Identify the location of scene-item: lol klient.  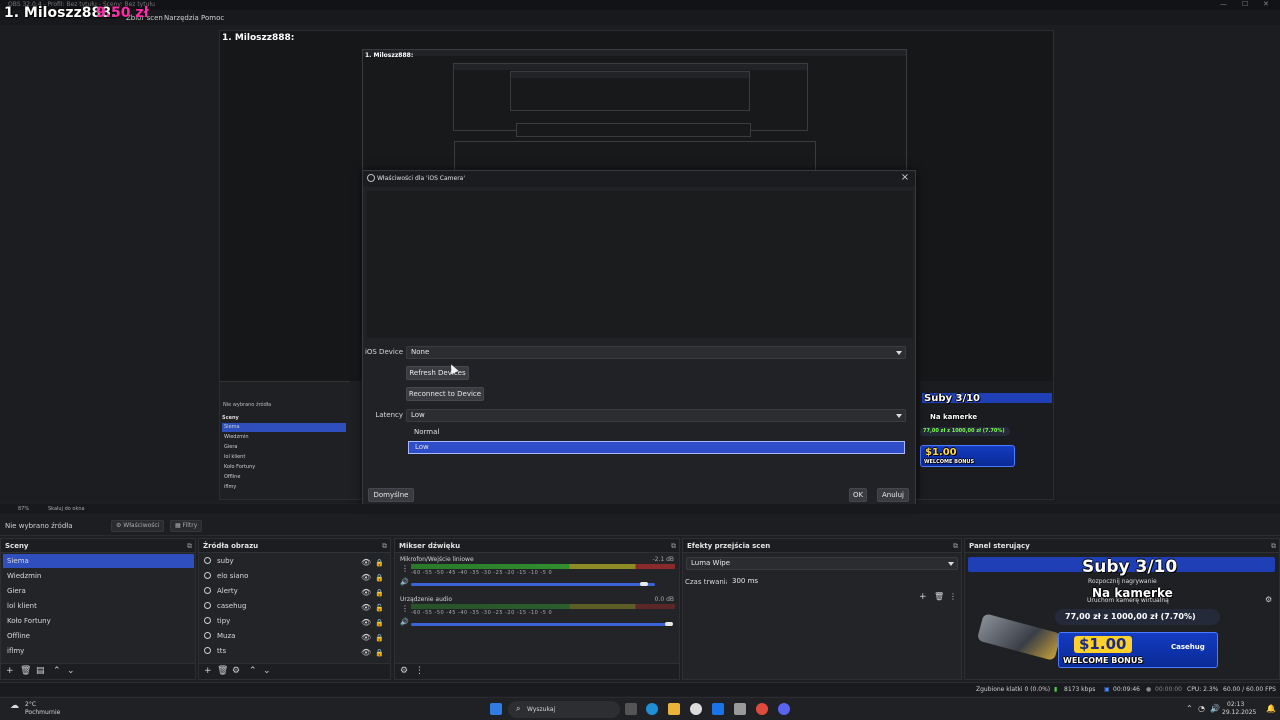
(98, 606).